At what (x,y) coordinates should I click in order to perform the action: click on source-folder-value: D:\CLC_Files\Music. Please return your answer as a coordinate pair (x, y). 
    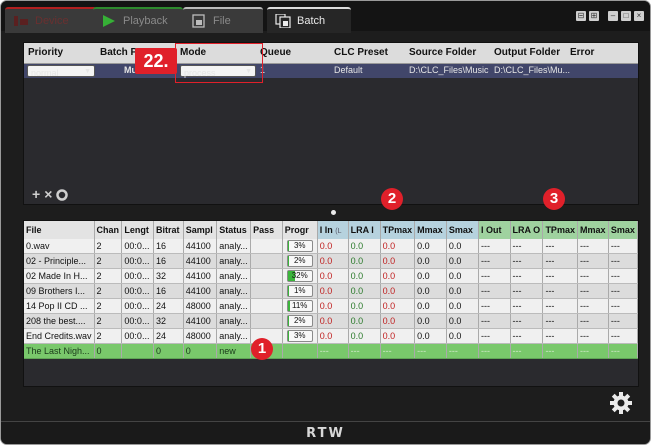
    Looking at the image, I should click on (449, 70).